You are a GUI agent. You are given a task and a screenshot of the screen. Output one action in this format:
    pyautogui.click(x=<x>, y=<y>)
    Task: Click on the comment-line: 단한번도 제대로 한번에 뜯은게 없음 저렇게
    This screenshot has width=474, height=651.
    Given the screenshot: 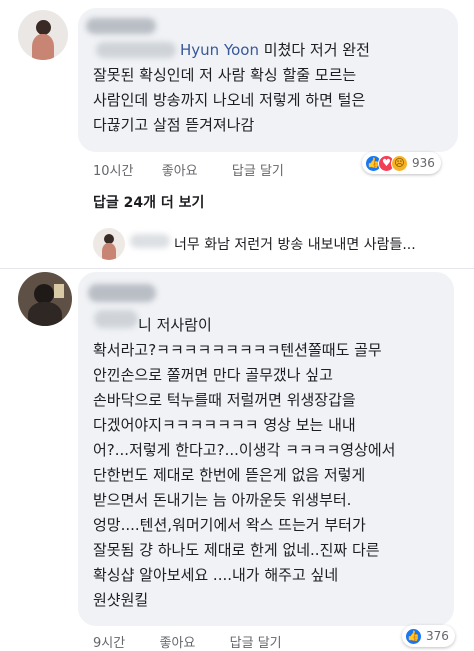 What is the action you would take?
    pyautogui.click(x=229, y=475)
    